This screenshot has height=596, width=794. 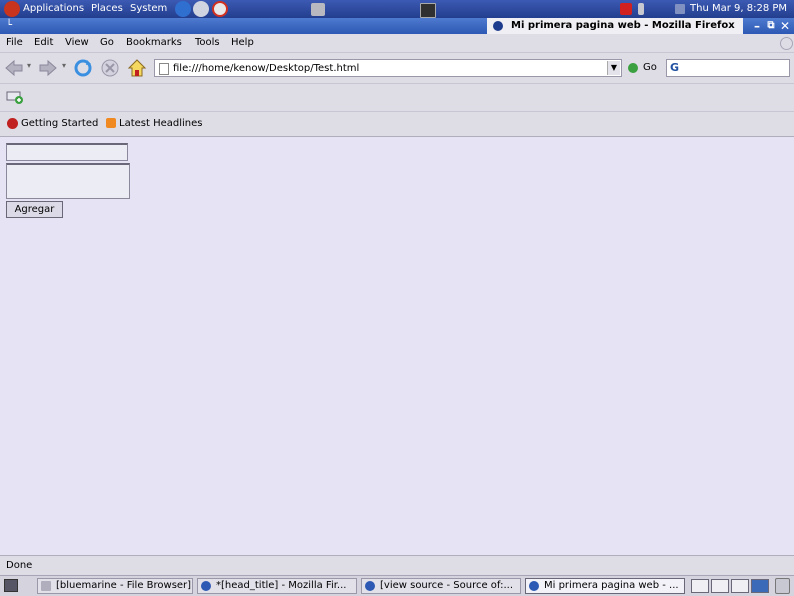 What do you see at coordinates (757, 26) in the screenshot?
I see `minimize-icon: –` at bounding box center [757, 26].